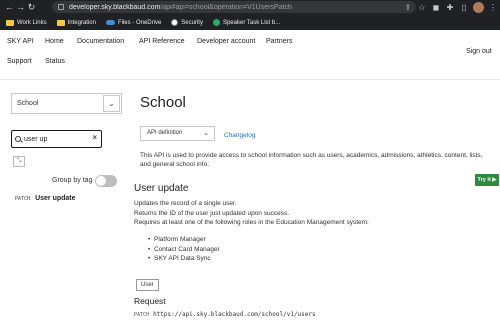  I want to click on nav-developer-account: Developer account, so click(226, 41).